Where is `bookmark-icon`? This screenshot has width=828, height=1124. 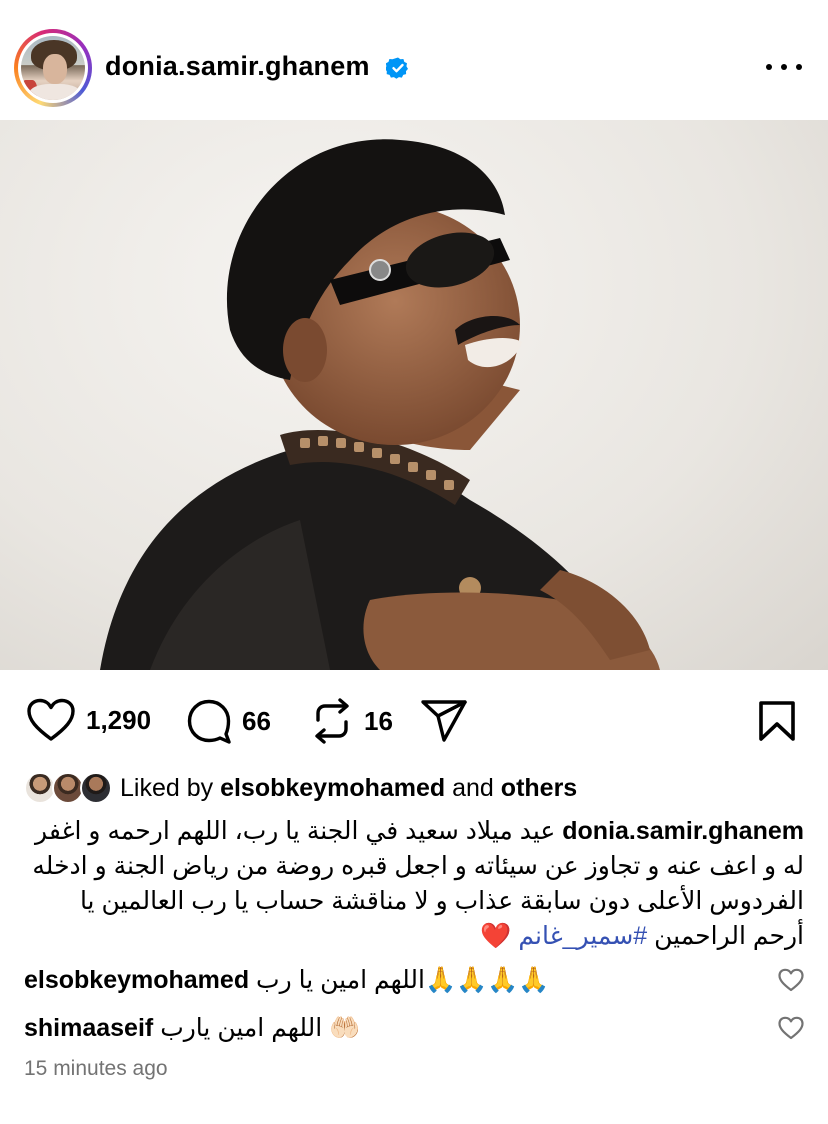 bookmark-icon is located at coordinates (777, 721).